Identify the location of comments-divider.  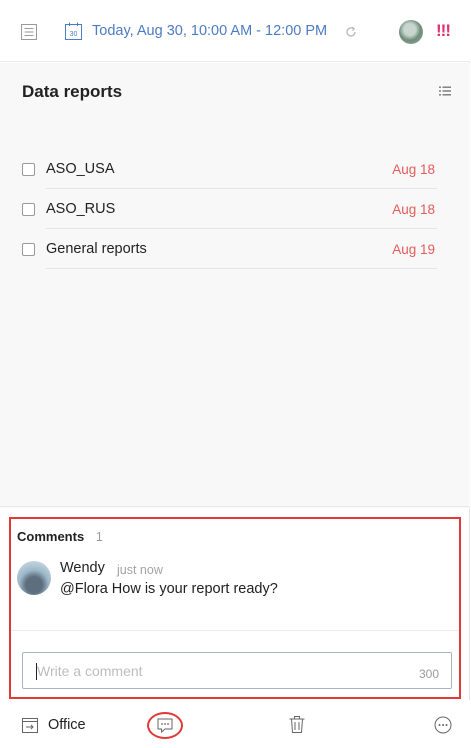
(235, 630).